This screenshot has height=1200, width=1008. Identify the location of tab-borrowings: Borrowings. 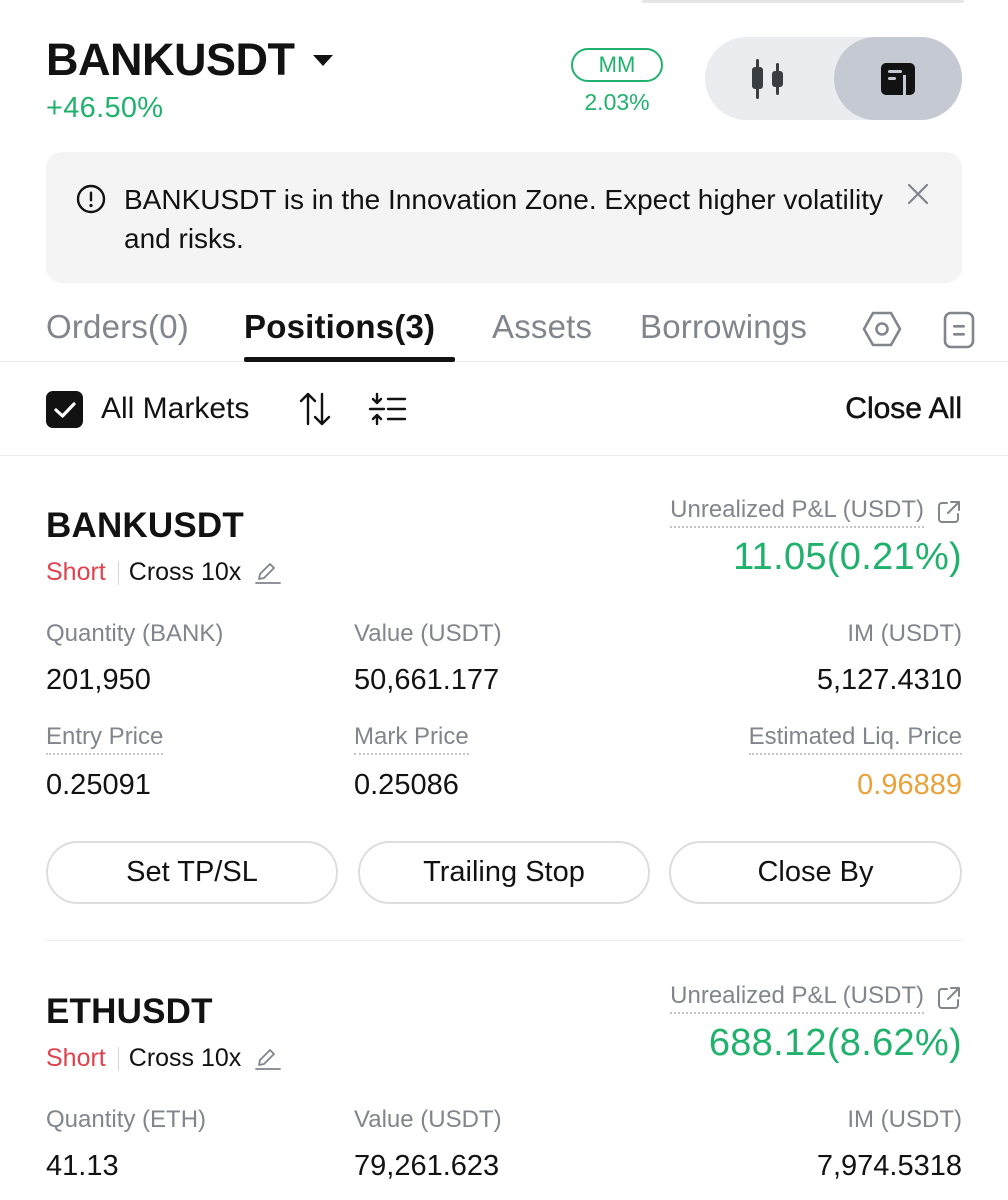
(723, 327).